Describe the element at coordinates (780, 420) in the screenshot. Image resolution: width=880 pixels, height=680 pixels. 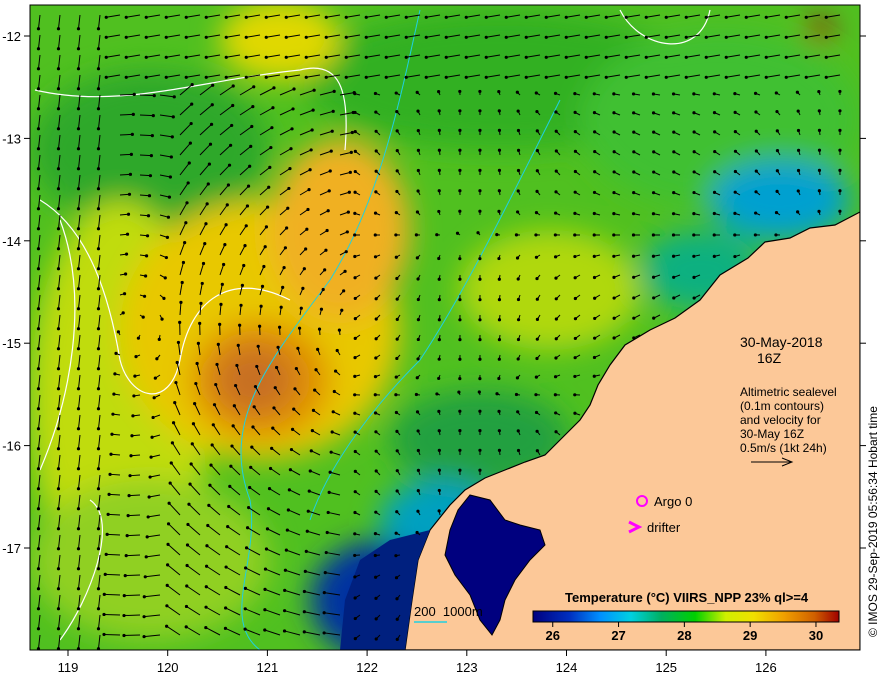
I see `note-line: and velocity for` at that location.